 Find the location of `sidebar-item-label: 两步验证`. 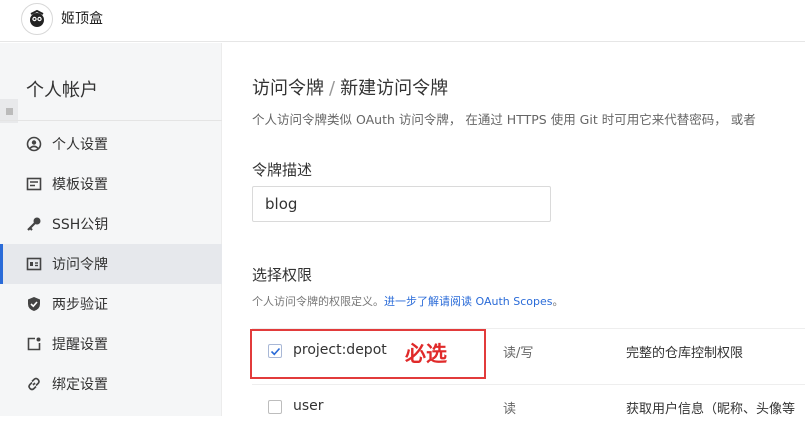

sidebar-item-label: 两步验证 is located at coordinates (80, 305).